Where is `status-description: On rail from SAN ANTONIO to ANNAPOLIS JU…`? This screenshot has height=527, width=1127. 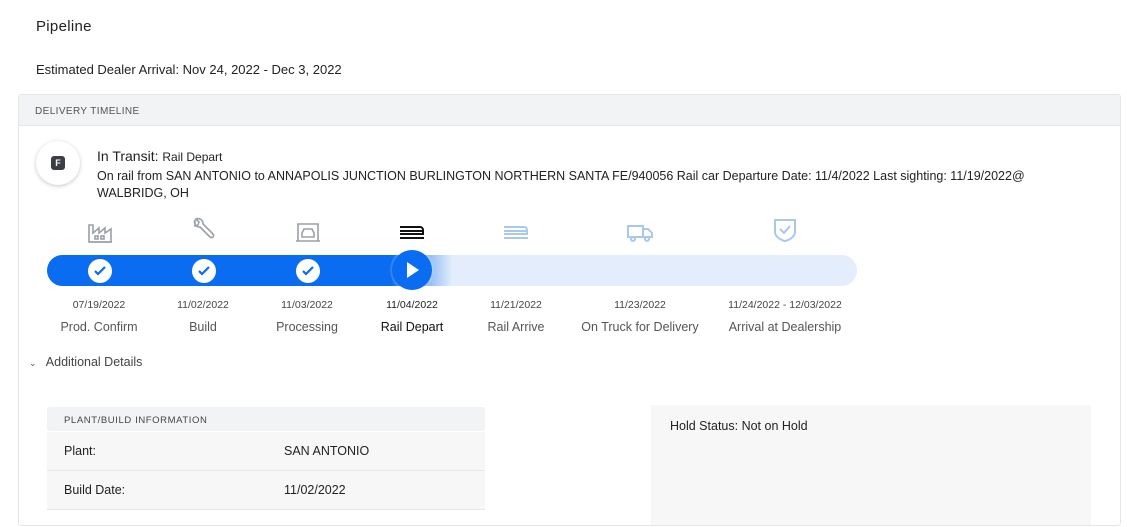 status-description: On rail from SAN ANTONIO to ANNAPOLIS JU… is located at coordinates (561, 184).